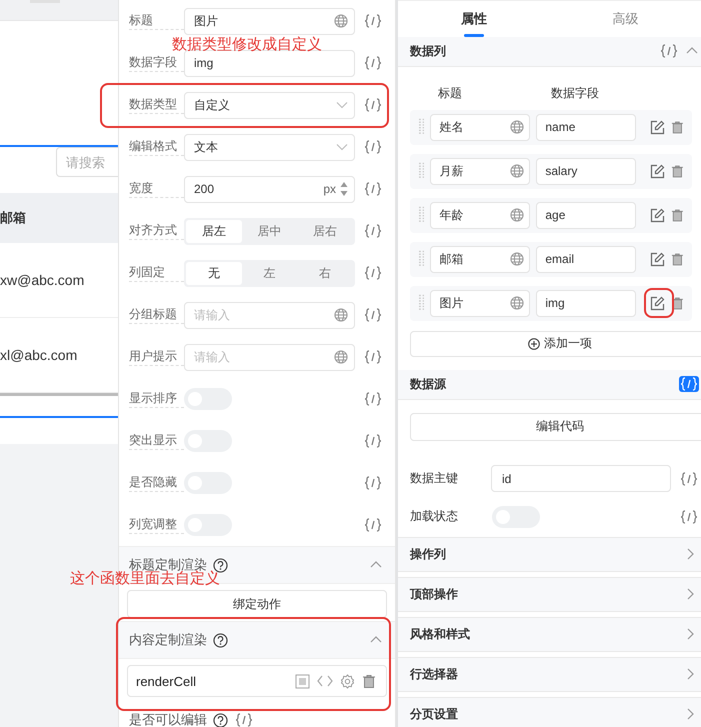  I want to click on segment-option: 无, so click(214, 273).